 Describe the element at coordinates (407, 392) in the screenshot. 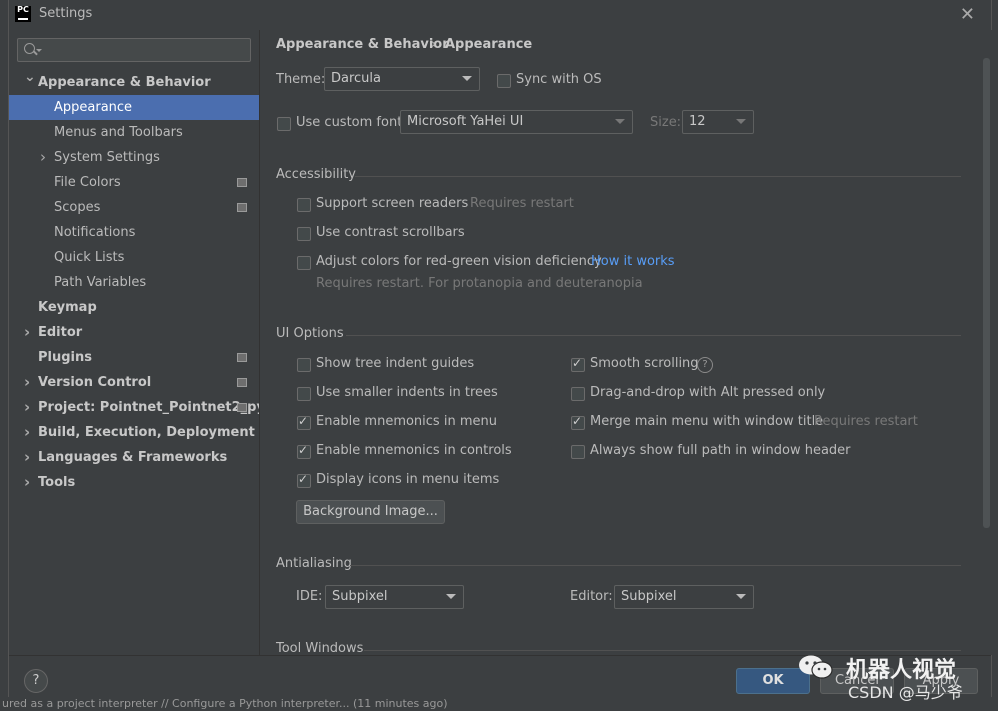

I see `ui-option-label: Use smaller indents in trees` at that location.